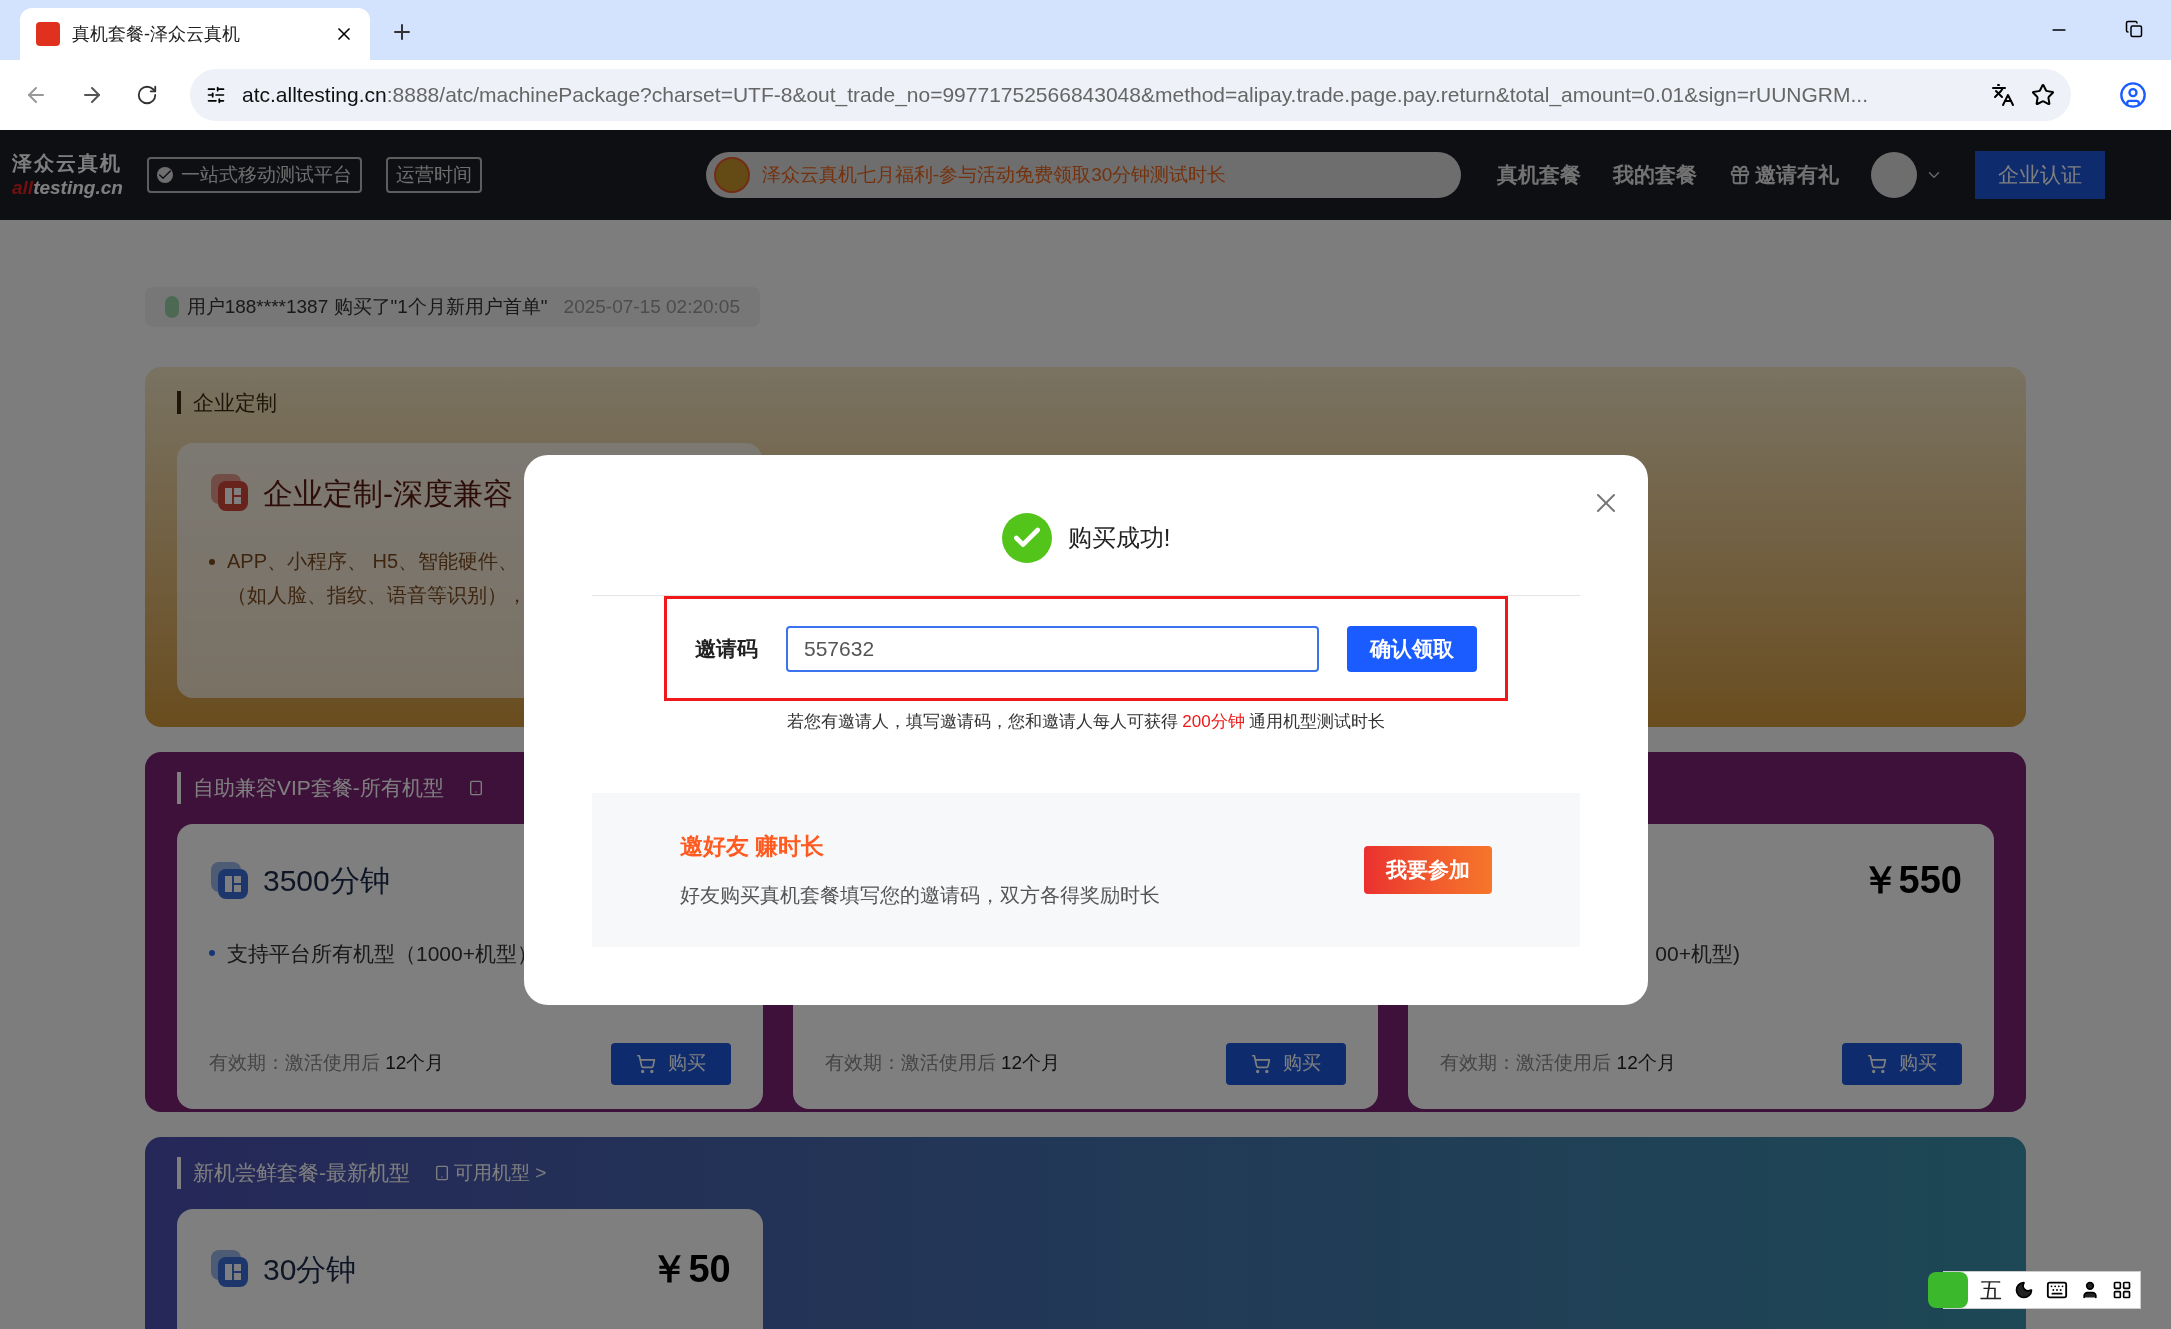 The height and width of the screenshot is (1329, 2171). I want to click on browser-tab: 真机套餐-泽众云真机, so click(195, 34).